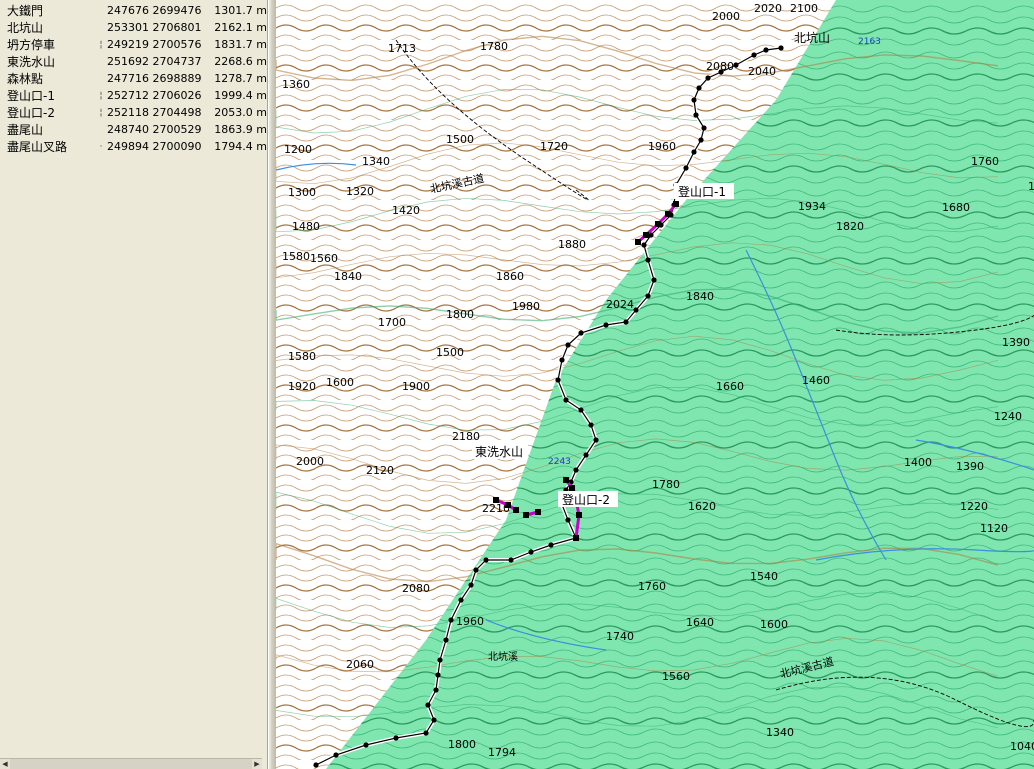 The height and width of the screenshot is (769, 1034). I want to click on contour-elevation-label: 1720, so click(554, 146).